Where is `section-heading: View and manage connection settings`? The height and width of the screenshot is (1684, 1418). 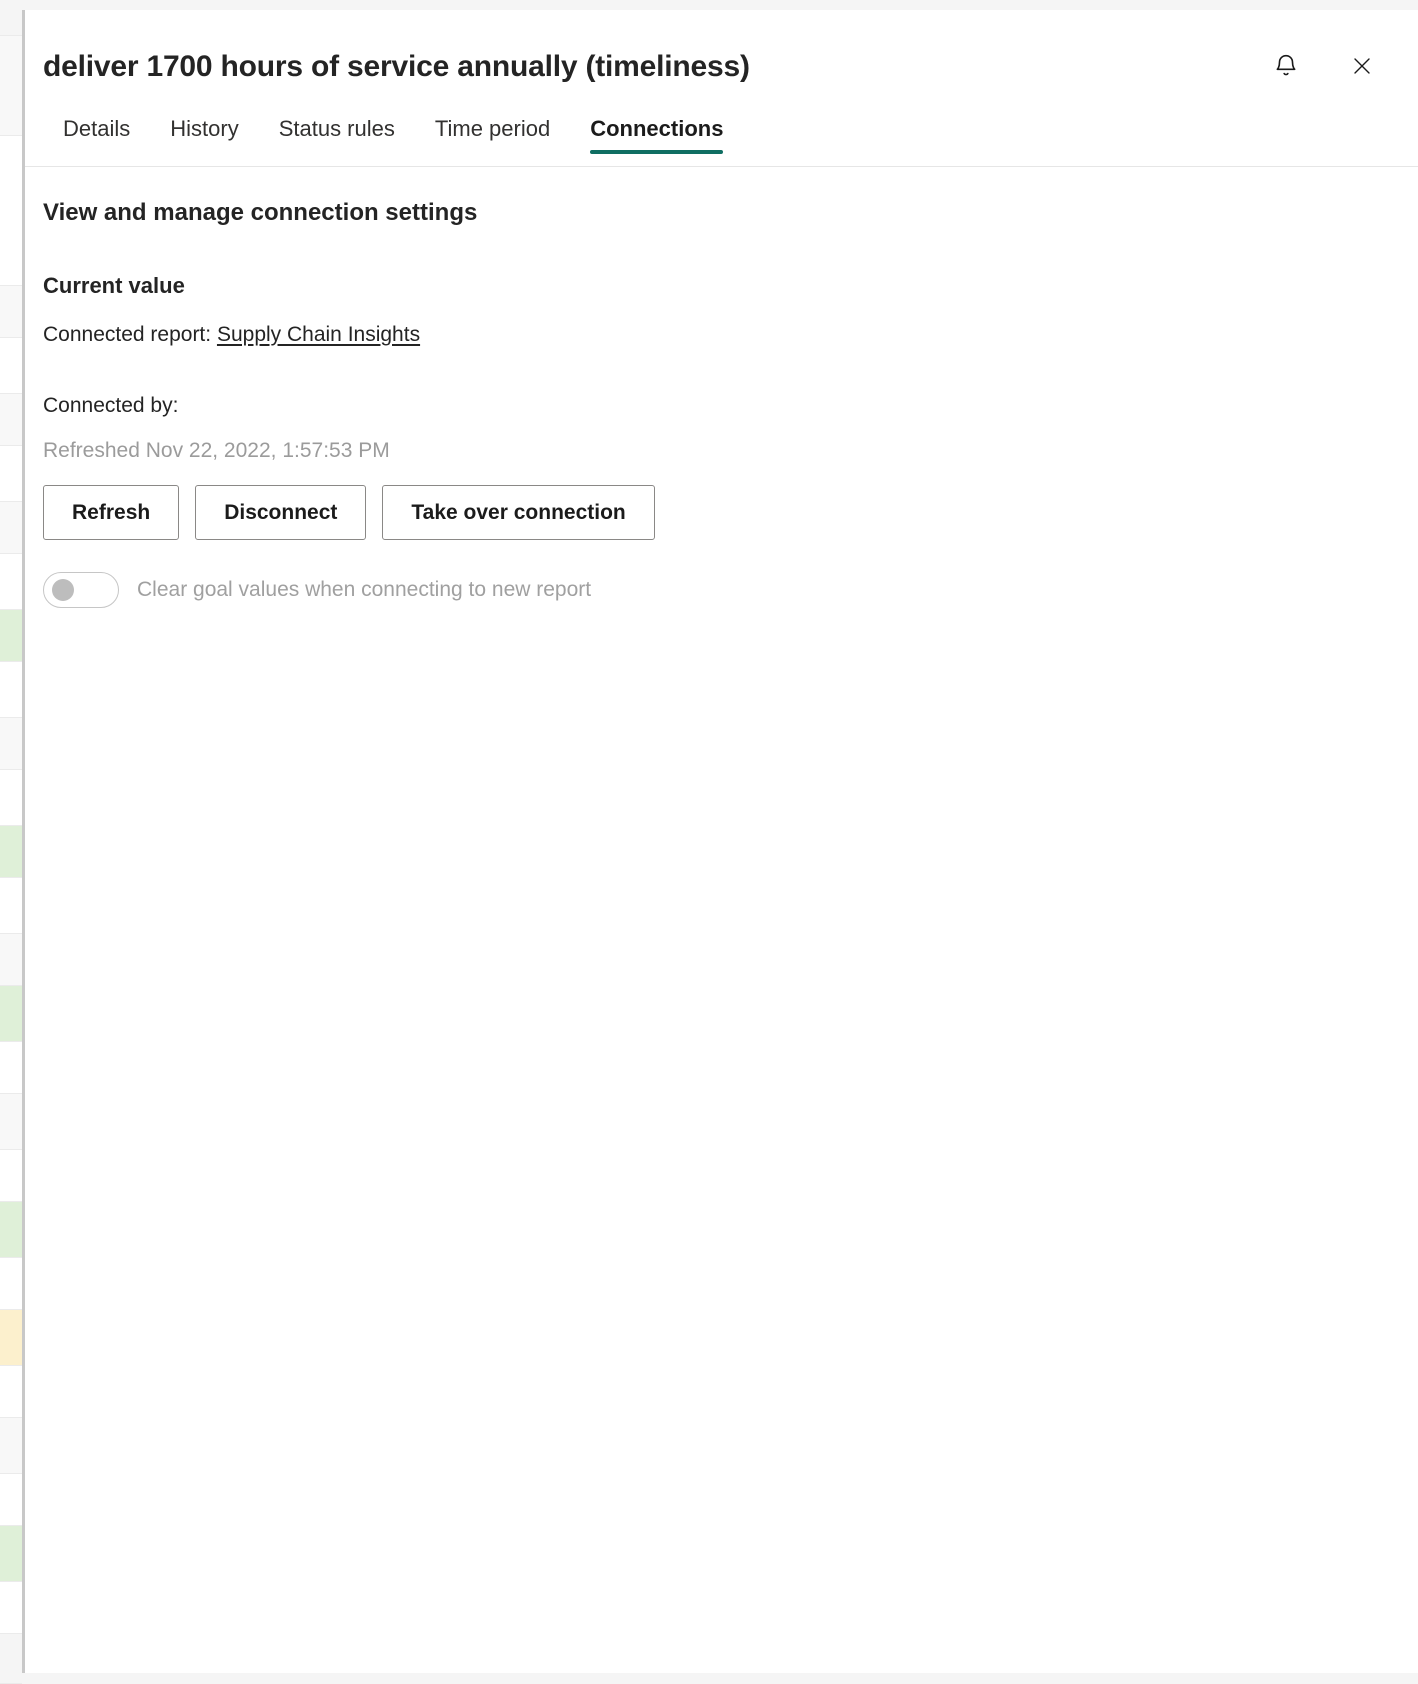
section-heading: View and manage connection settings is located at coordinates (260, 212).